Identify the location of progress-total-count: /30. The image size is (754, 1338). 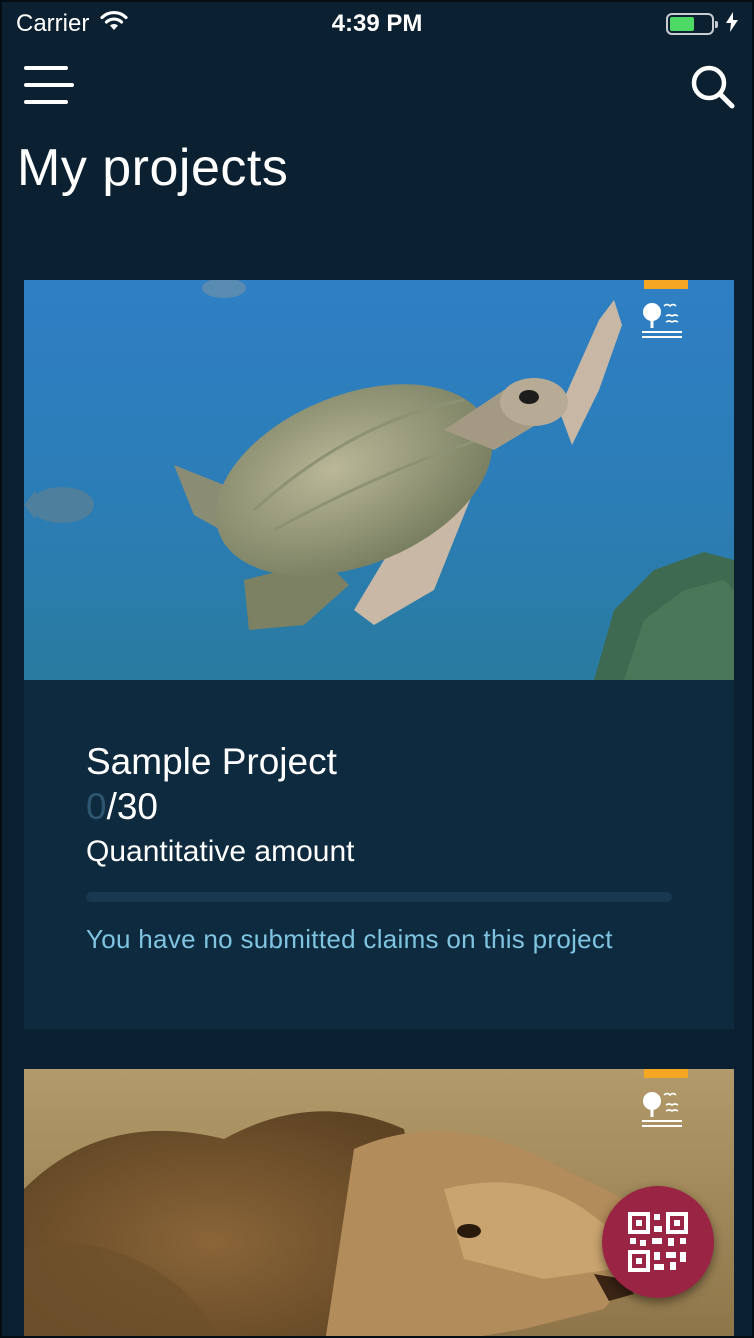
(132, 806).